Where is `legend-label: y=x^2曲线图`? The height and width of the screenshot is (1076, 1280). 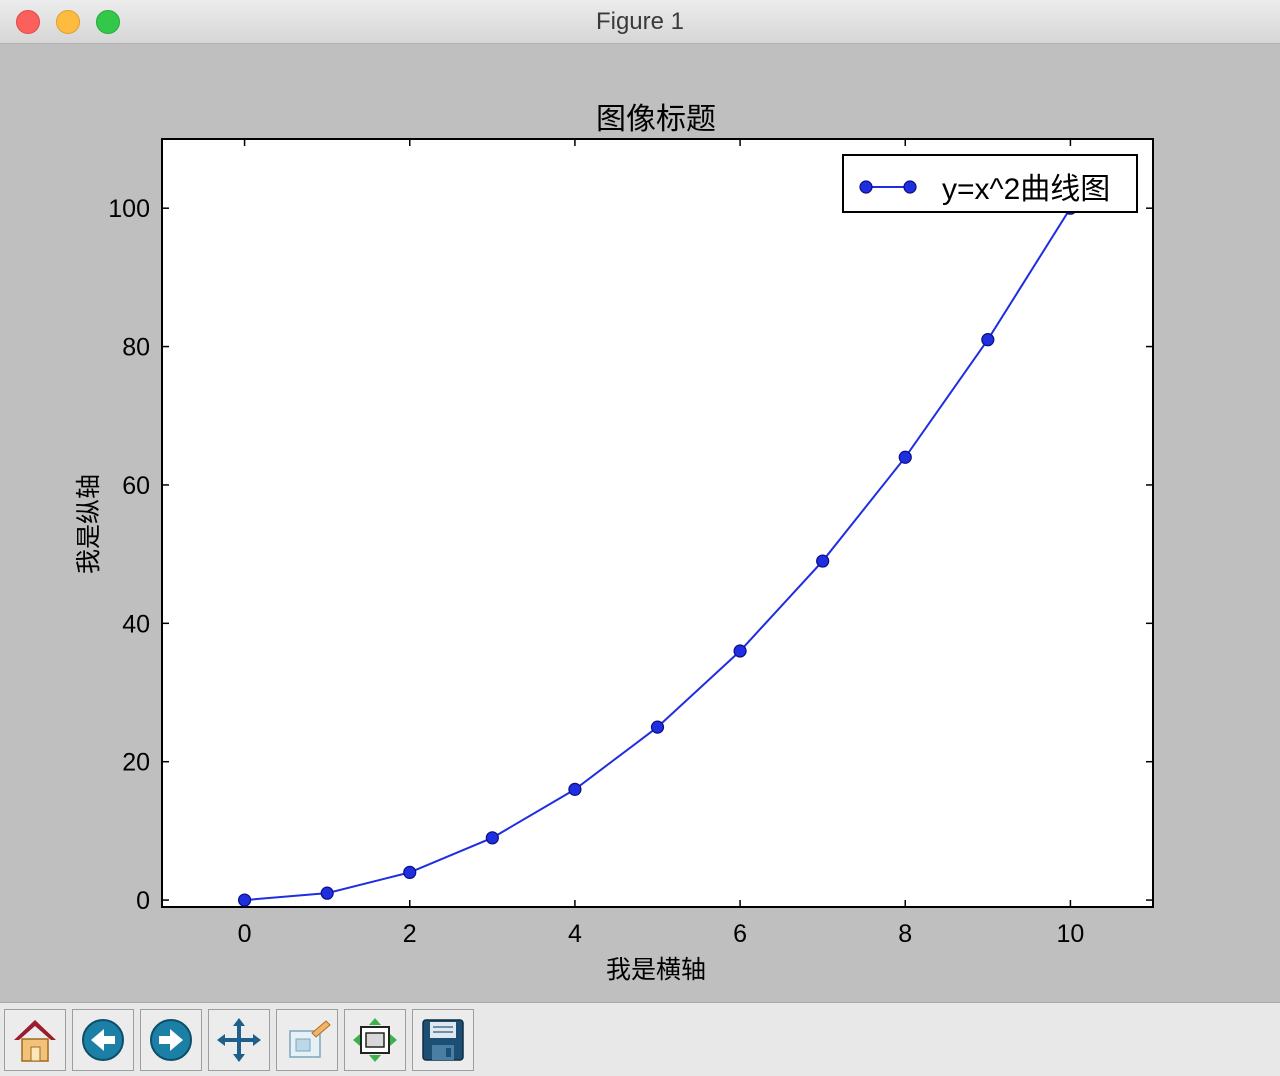 legend-label: y=x^2曲线图 is located at coordinates (1026, 189).